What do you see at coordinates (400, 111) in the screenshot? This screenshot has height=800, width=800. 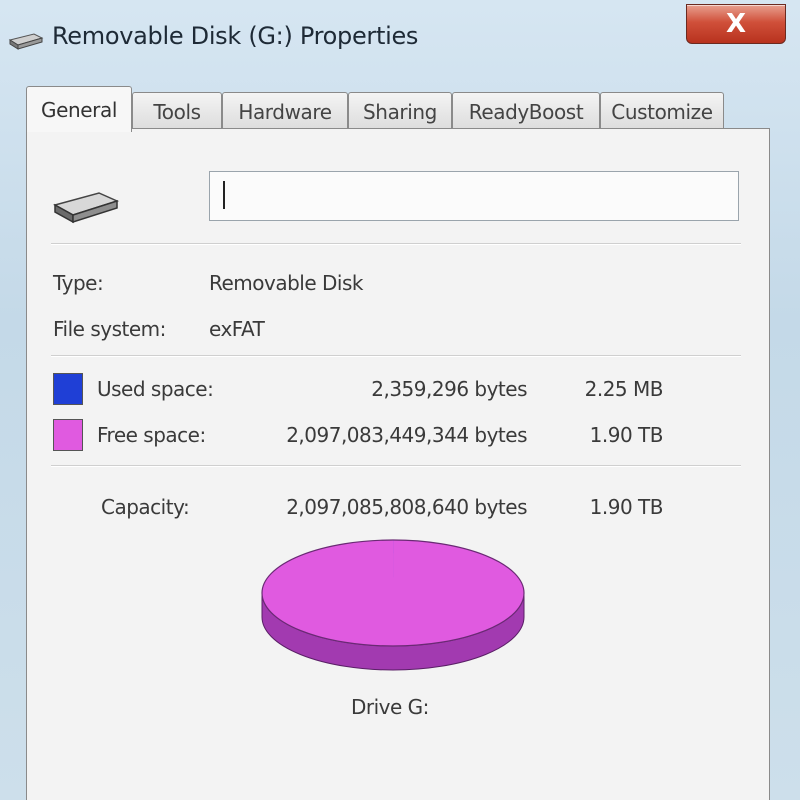 I see `tab-sharing: Sharing` at bounding box center [400, 111].